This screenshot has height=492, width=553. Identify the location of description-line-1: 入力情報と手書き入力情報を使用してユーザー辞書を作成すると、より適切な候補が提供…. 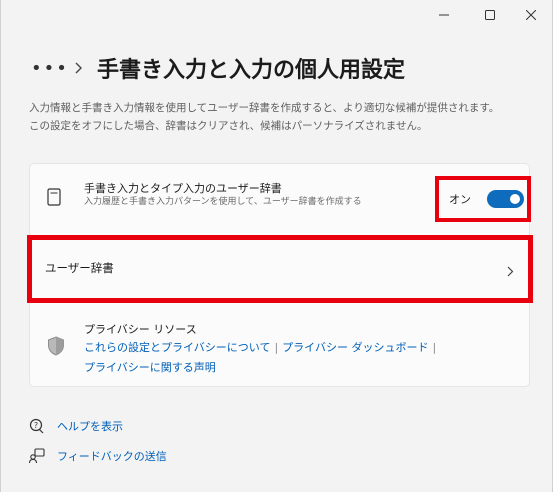
(264, 108).